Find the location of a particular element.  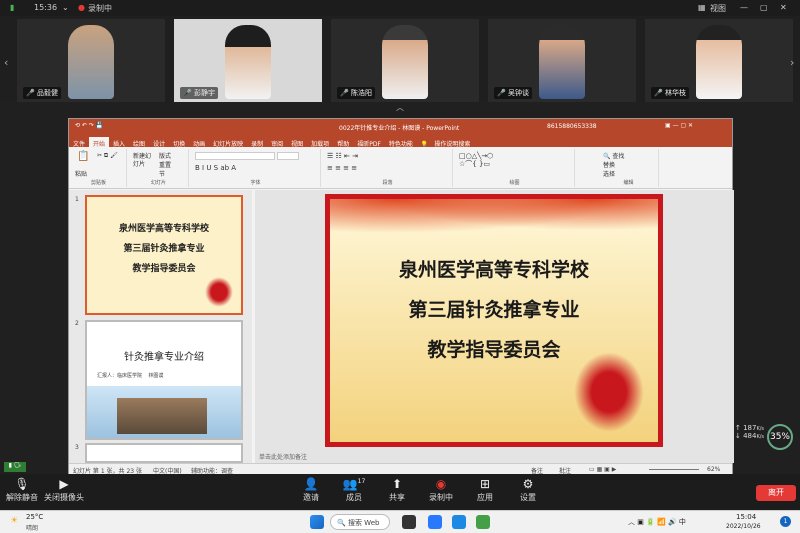

group-label: 剪贴板 is located at coordinates (98, 183).